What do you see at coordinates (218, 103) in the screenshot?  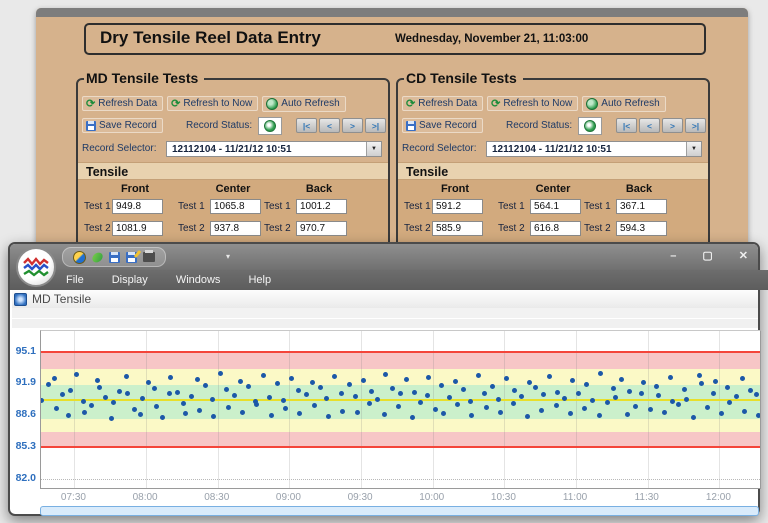 I see `refresh-to-now-label: Refresh to Now` at bounding box center [218, 103].